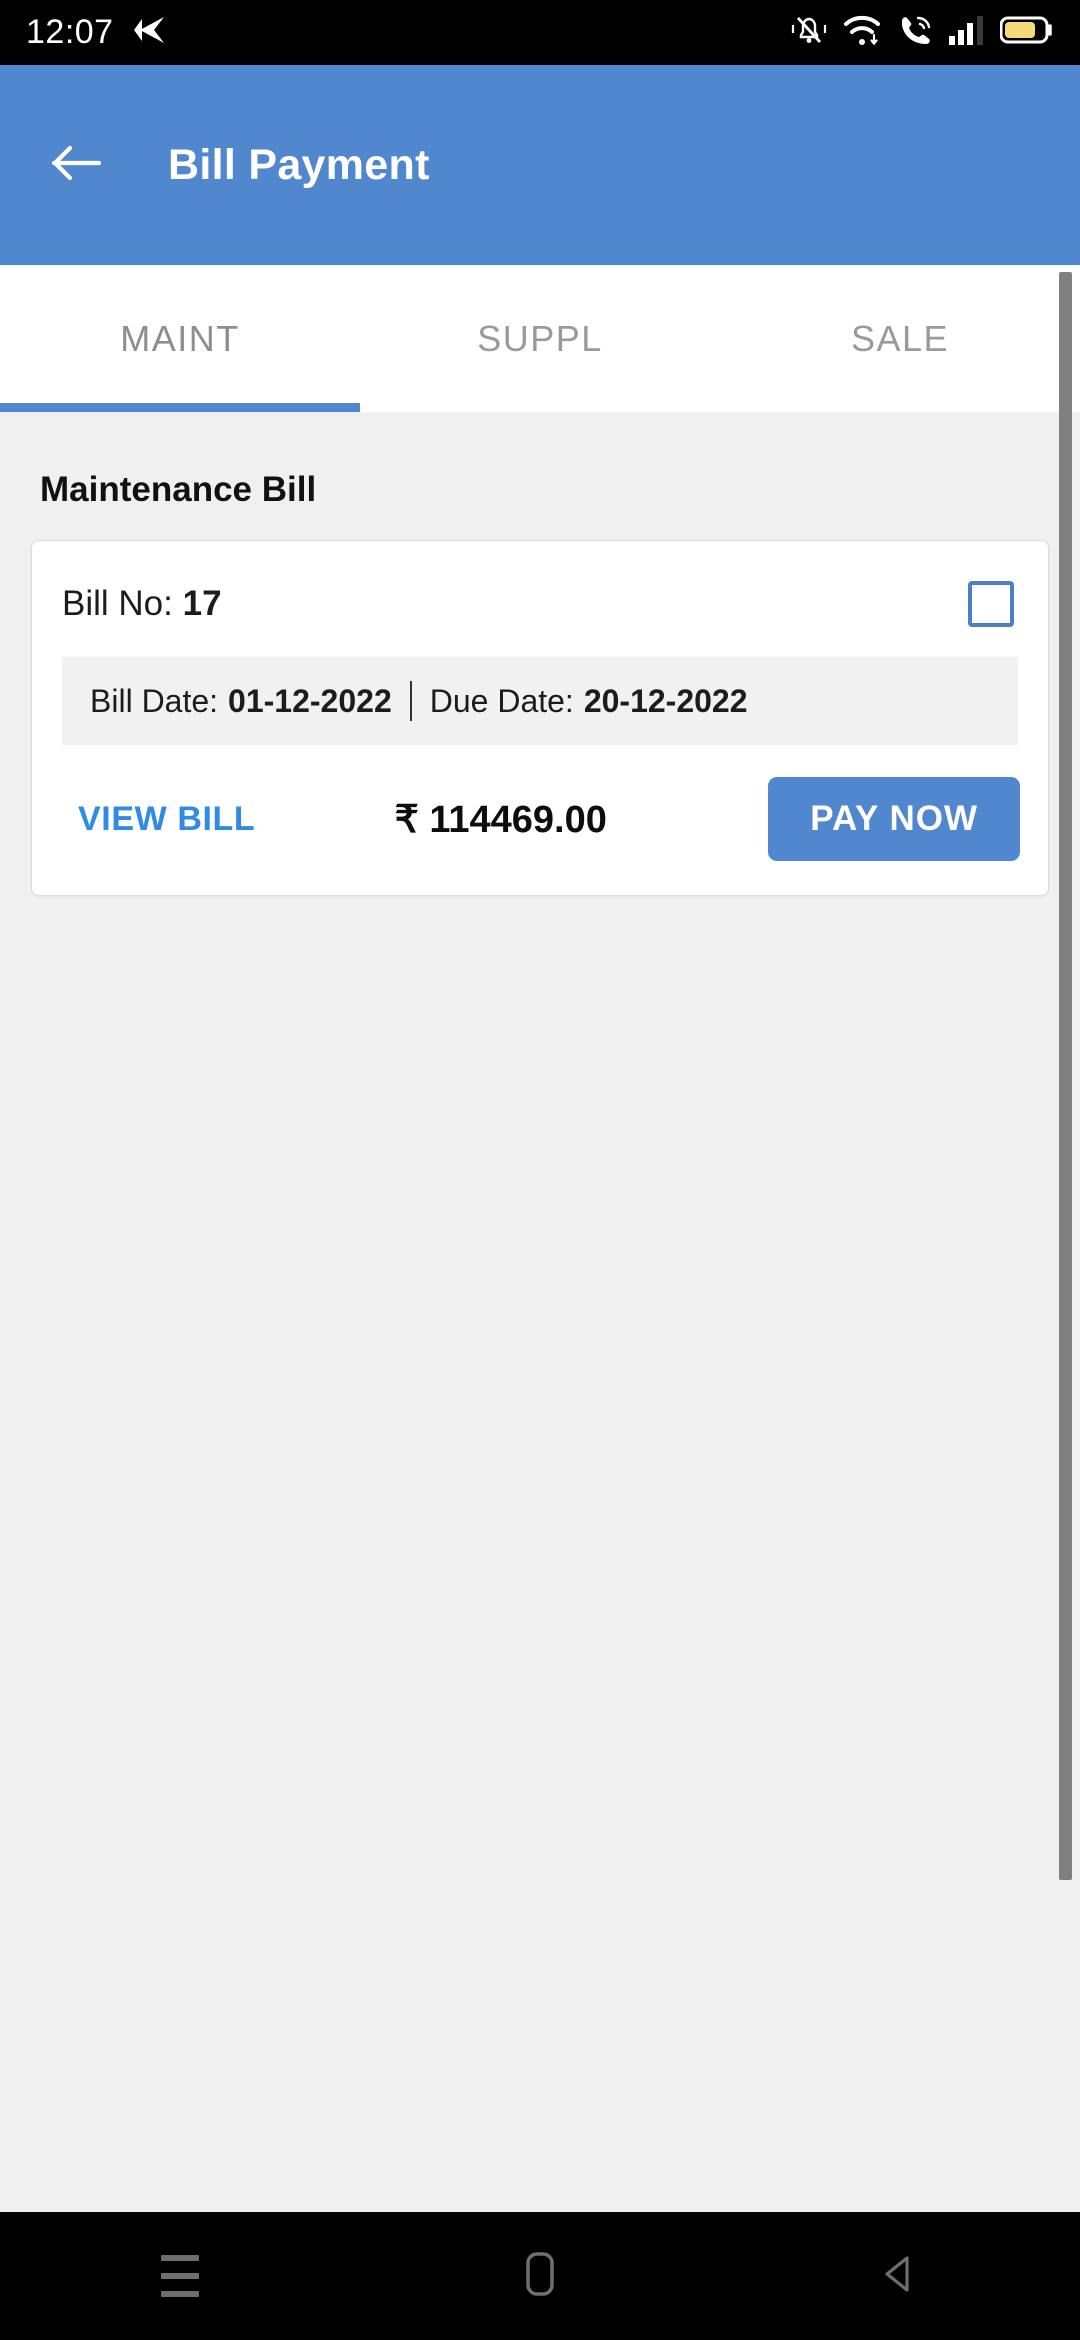  Describe the element at coordinates (154, 700) in the screenshot. I see `bill-date-label: Bill Date:` at that location.